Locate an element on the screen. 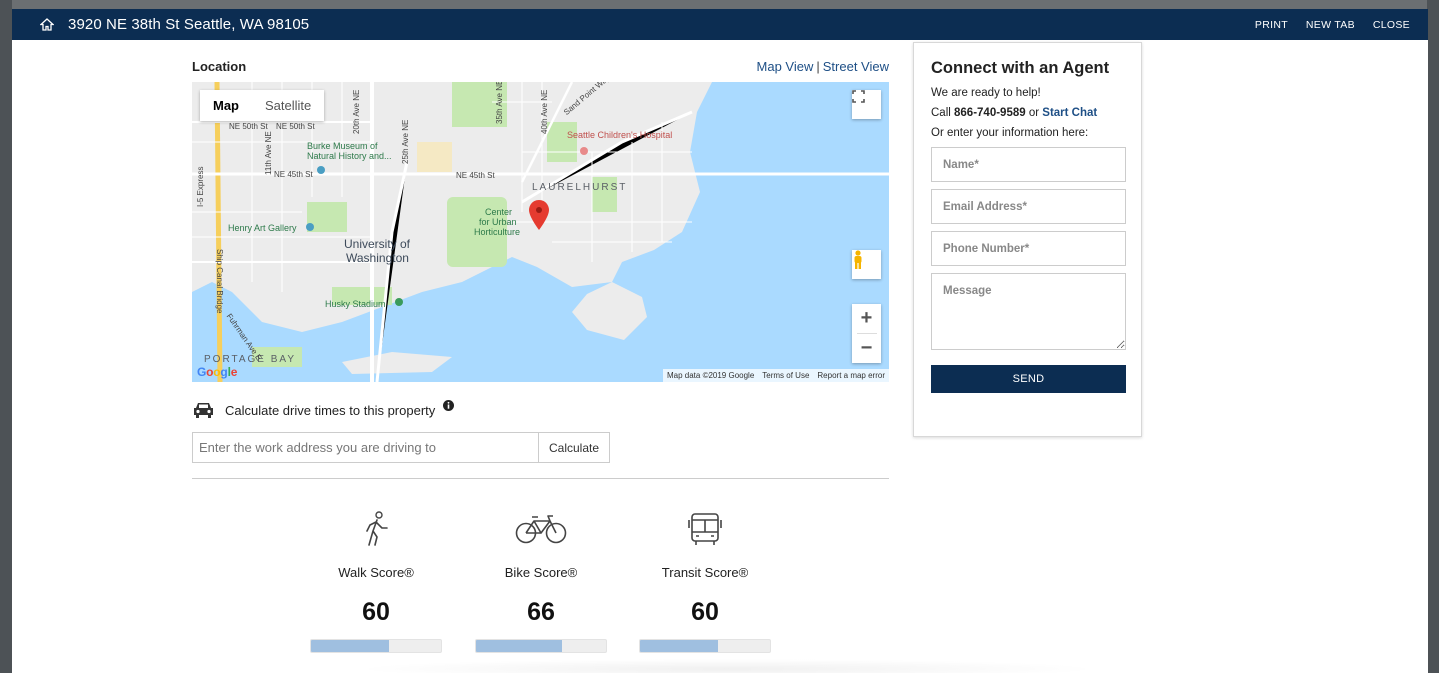 Image resolution: width=1439 pixels, height=673 pixels. map-data-credit: Map data ©2019 Google is located at coordinates (710, 375).